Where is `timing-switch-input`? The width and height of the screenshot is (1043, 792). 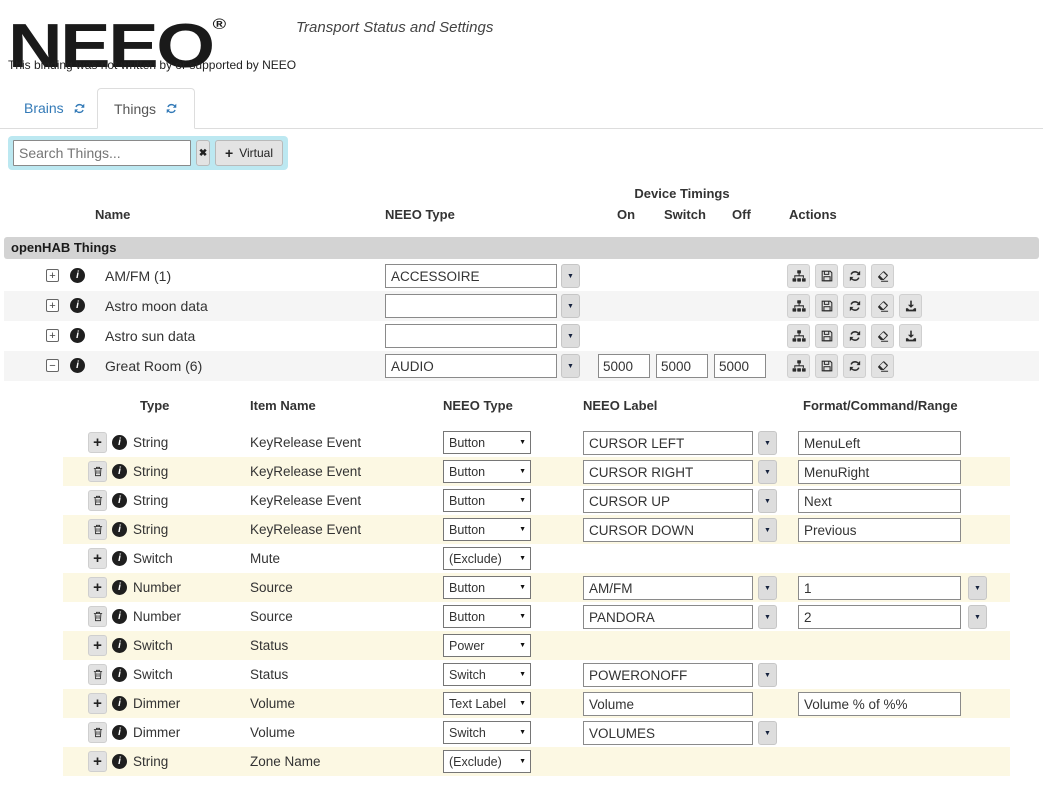
timing-switch-input is located at coordinates (682, 366).